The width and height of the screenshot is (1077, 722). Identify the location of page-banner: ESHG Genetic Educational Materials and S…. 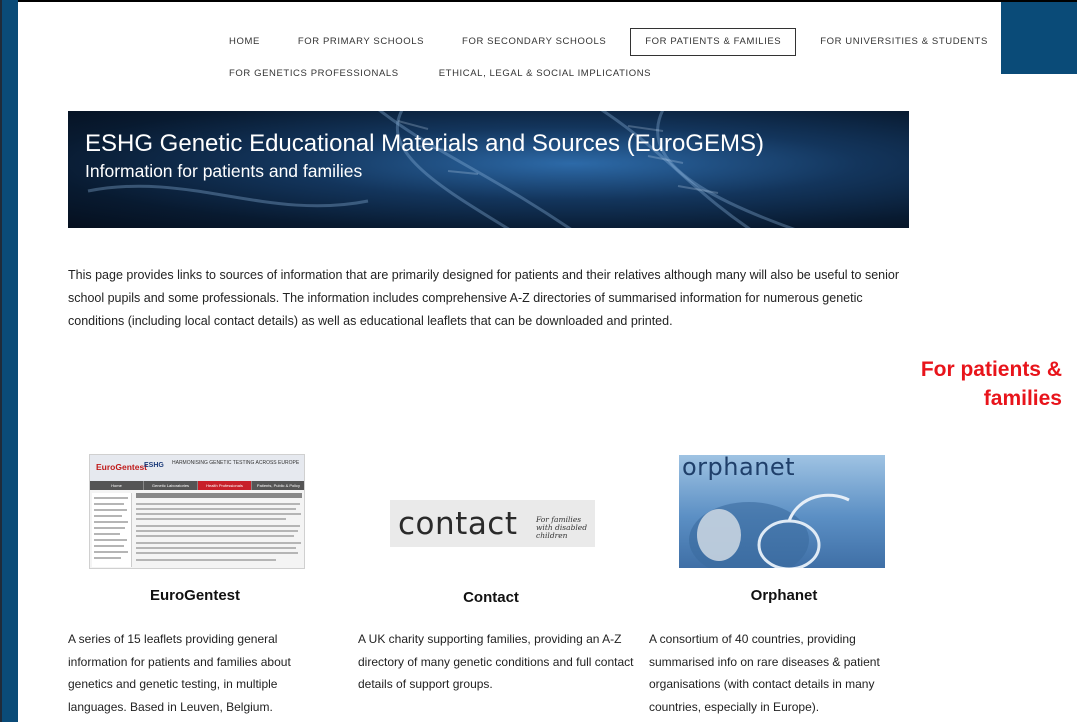
(488, 169).